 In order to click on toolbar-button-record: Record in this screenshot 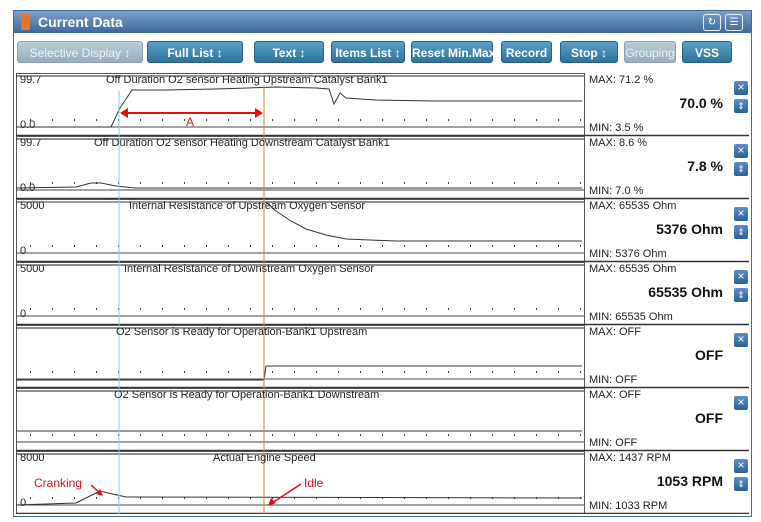, I will do `click(526, 52)`.